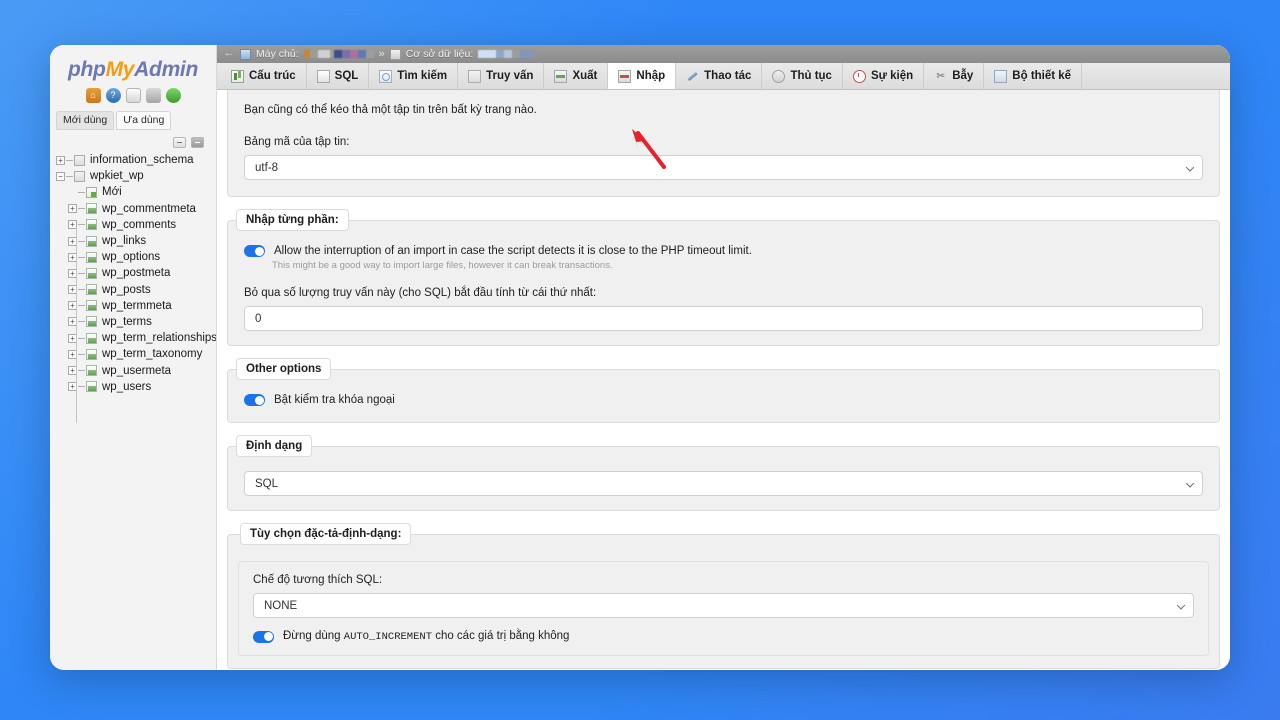 This screenshot has width=1280, height=720. What do you see at coordinates (136, 338) in the screenshot?
I see `tree-item-wp_term_relationships: + wp_term_relationships` at bounding box center [136, 338].